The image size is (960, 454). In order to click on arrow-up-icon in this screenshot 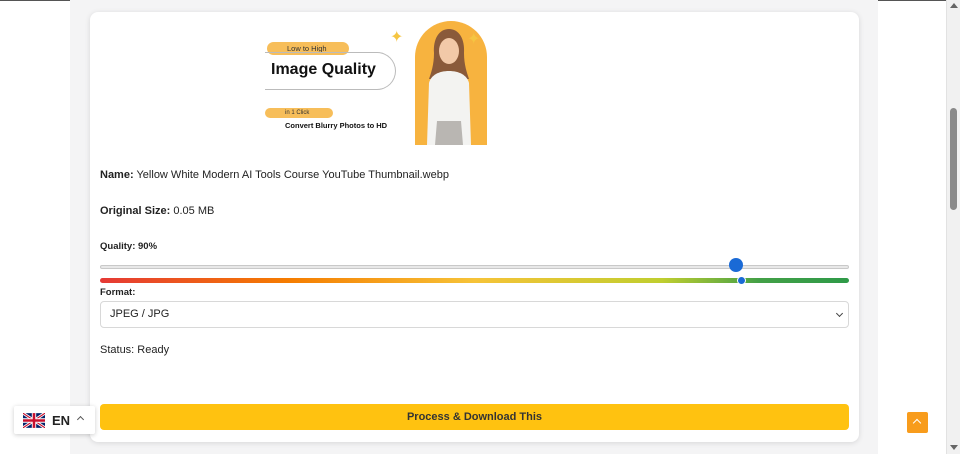, I will do `click(917, 423)`.